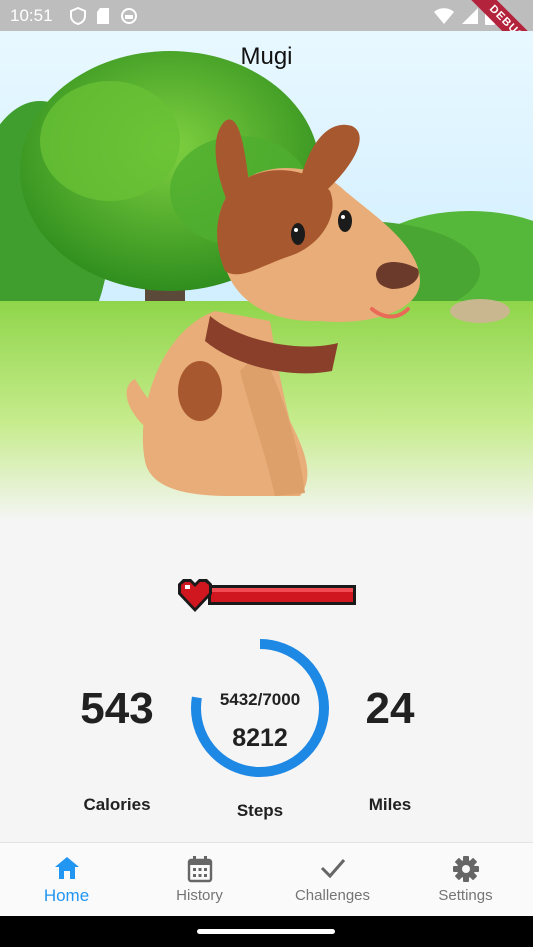 The width and height of the screenshot is (533, 947). I want to click on wifi-icon, so click(444, 16).